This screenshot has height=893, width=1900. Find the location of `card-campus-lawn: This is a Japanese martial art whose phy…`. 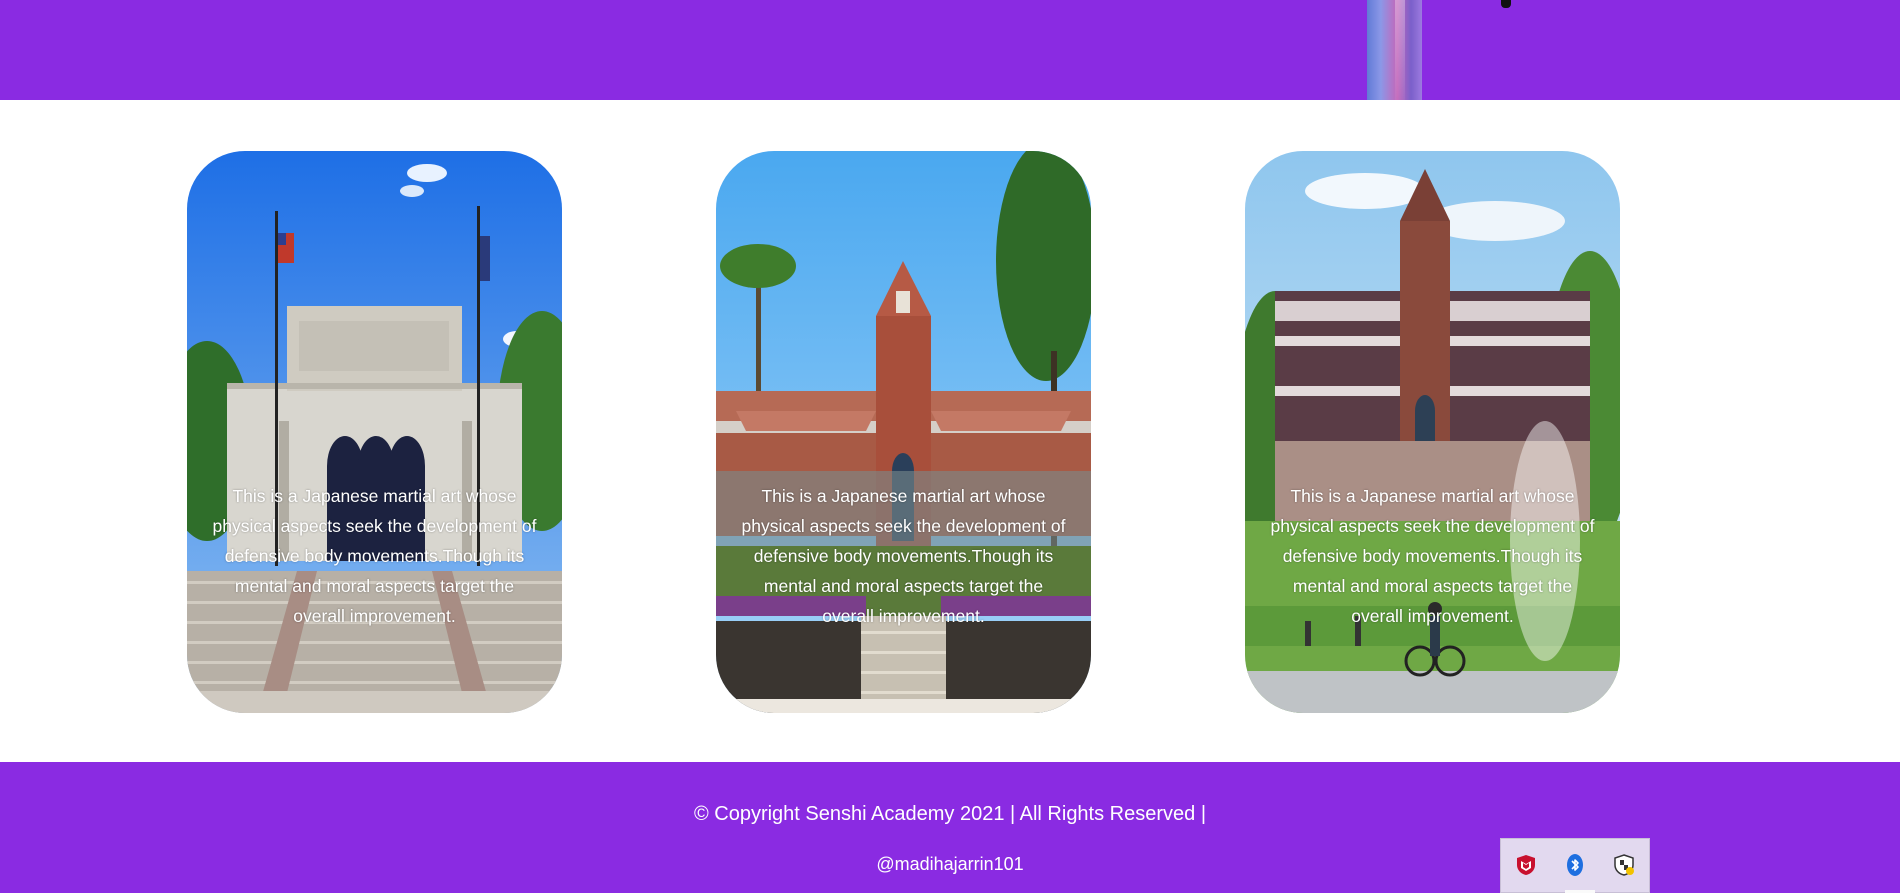

card-campus-lawn: This is a Japanese martial art whose phy… is located at coordinates (1432, 432).